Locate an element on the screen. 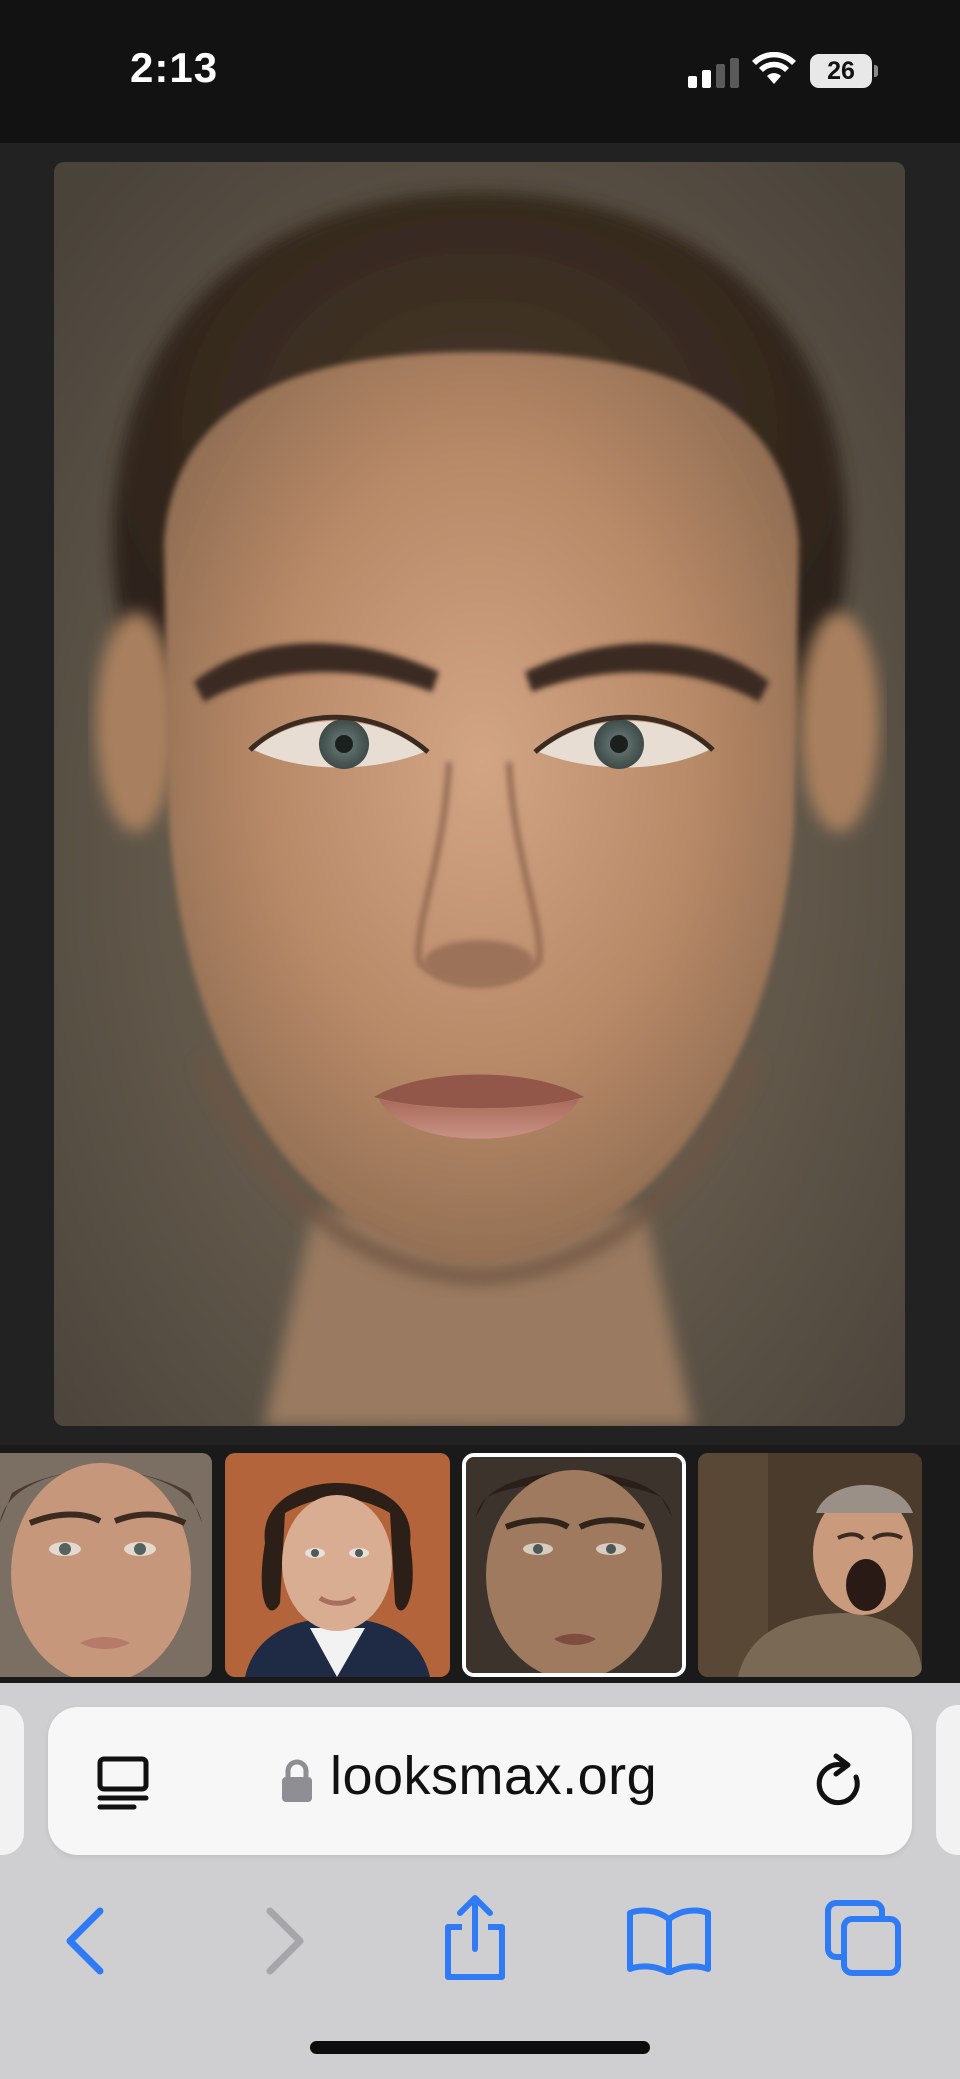 The image size is (960, 2079). thumbnail-3-selected is located at coordinates (574, 1565).